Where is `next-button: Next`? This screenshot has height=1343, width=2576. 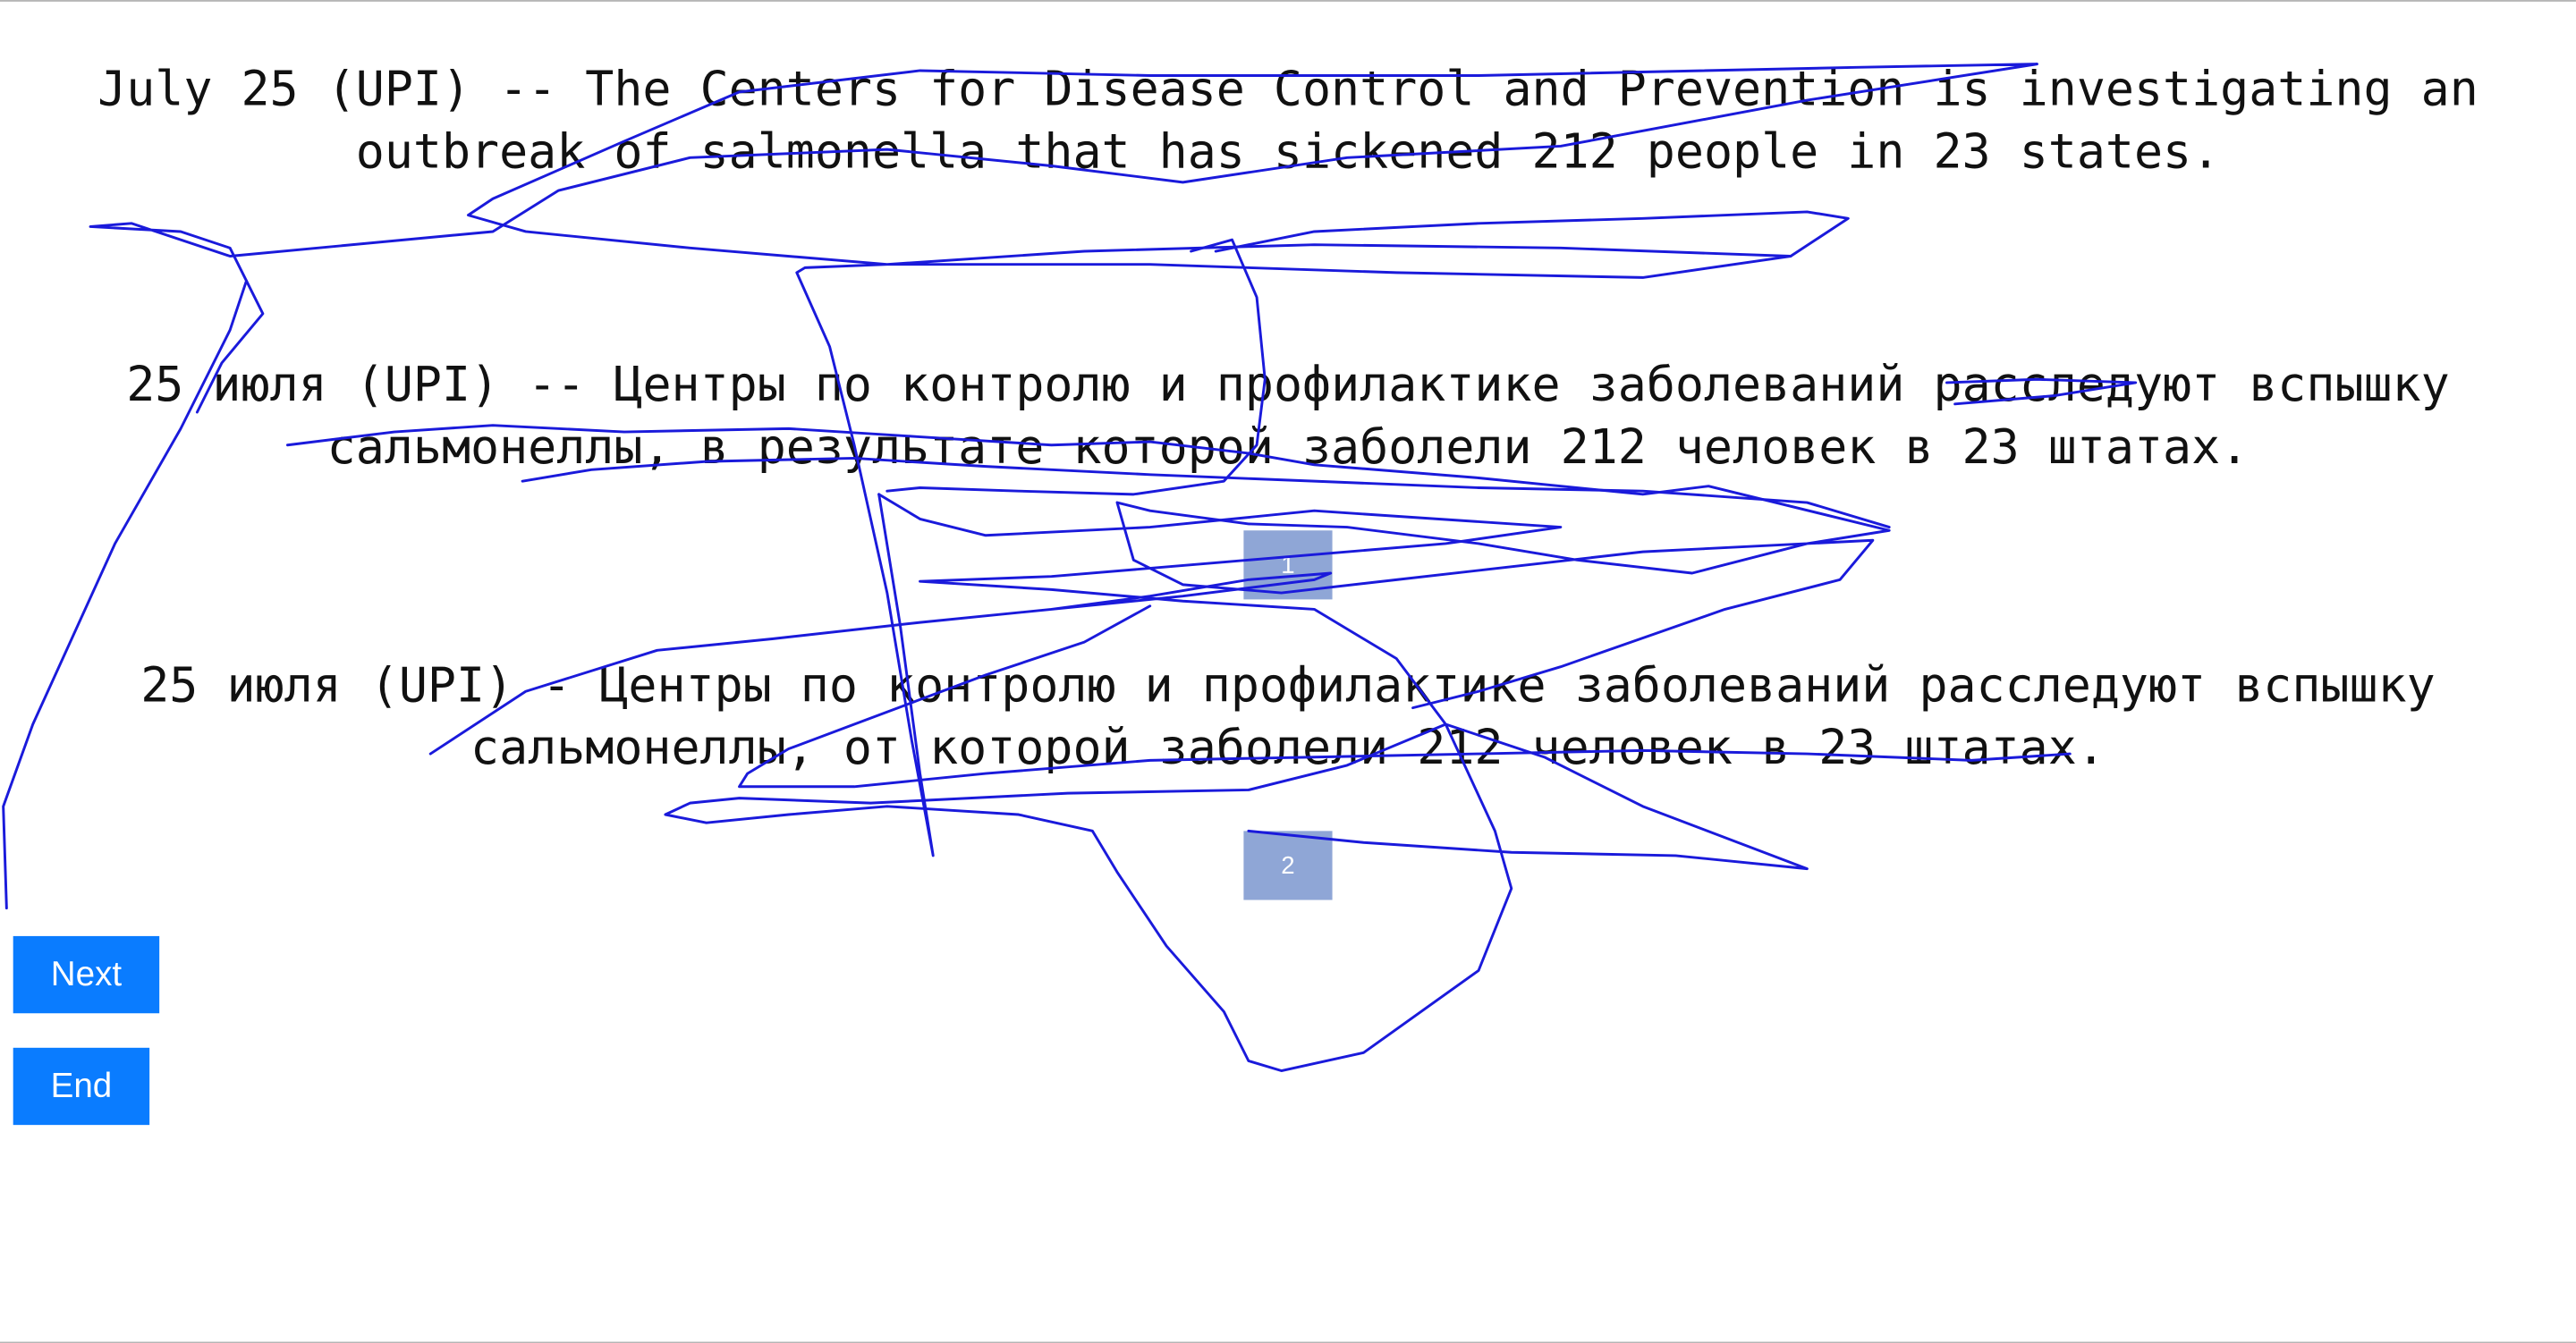 next-button: Next is located at coordinates (86, 974).